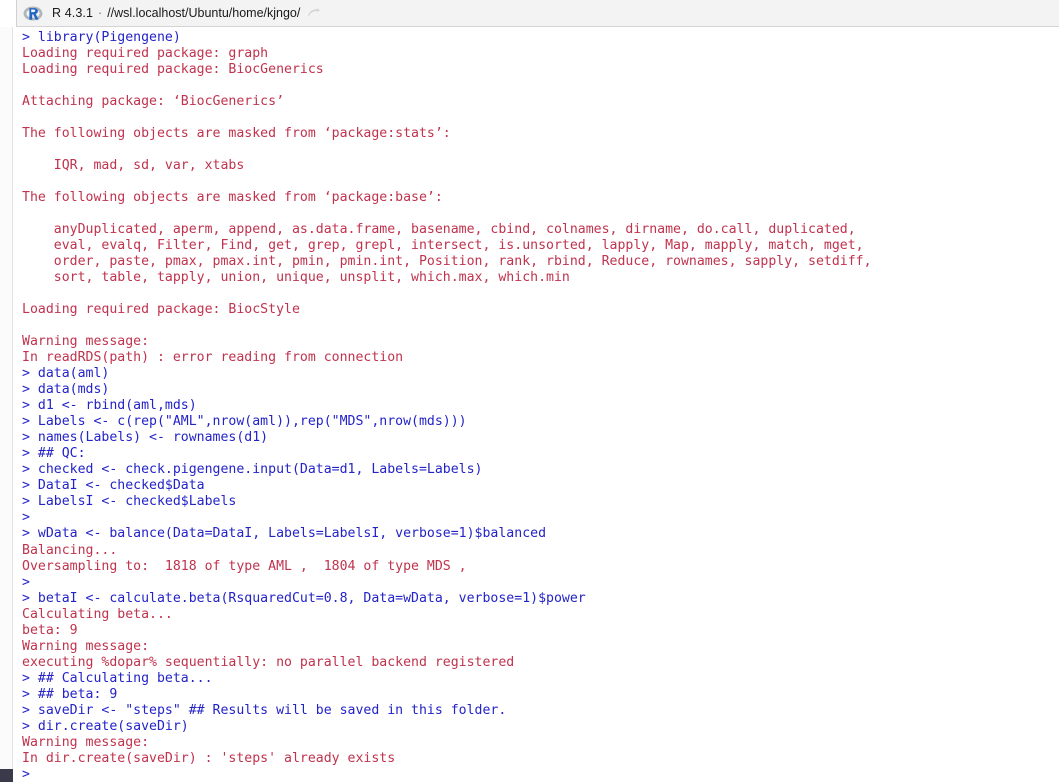 The width and height of the screenshot is (1059, 782). What do you see at coordinates (129, 502) in the screenshot?
I see `console-command-line: > LabelsI <- checked$Labels` at bounding box center [129, 502].